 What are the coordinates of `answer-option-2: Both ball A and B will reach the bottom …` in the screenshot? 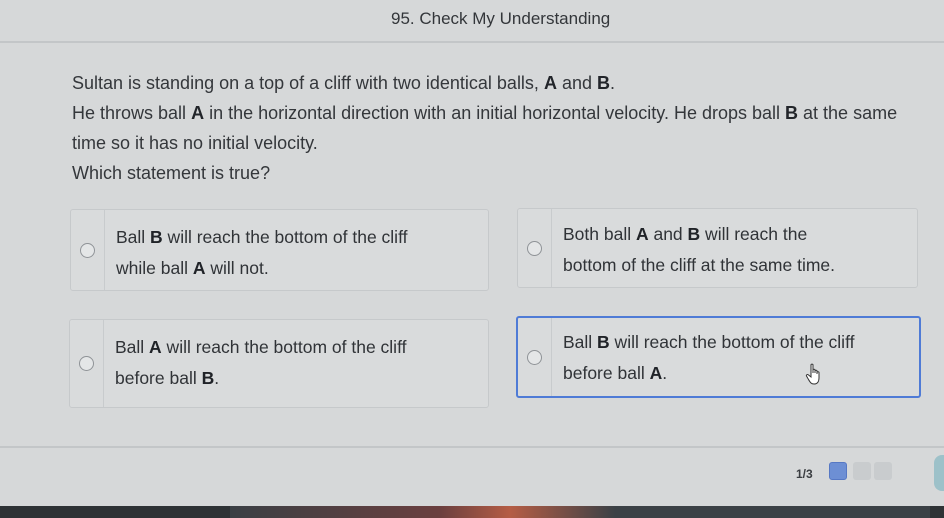 It's located at (717, 248).